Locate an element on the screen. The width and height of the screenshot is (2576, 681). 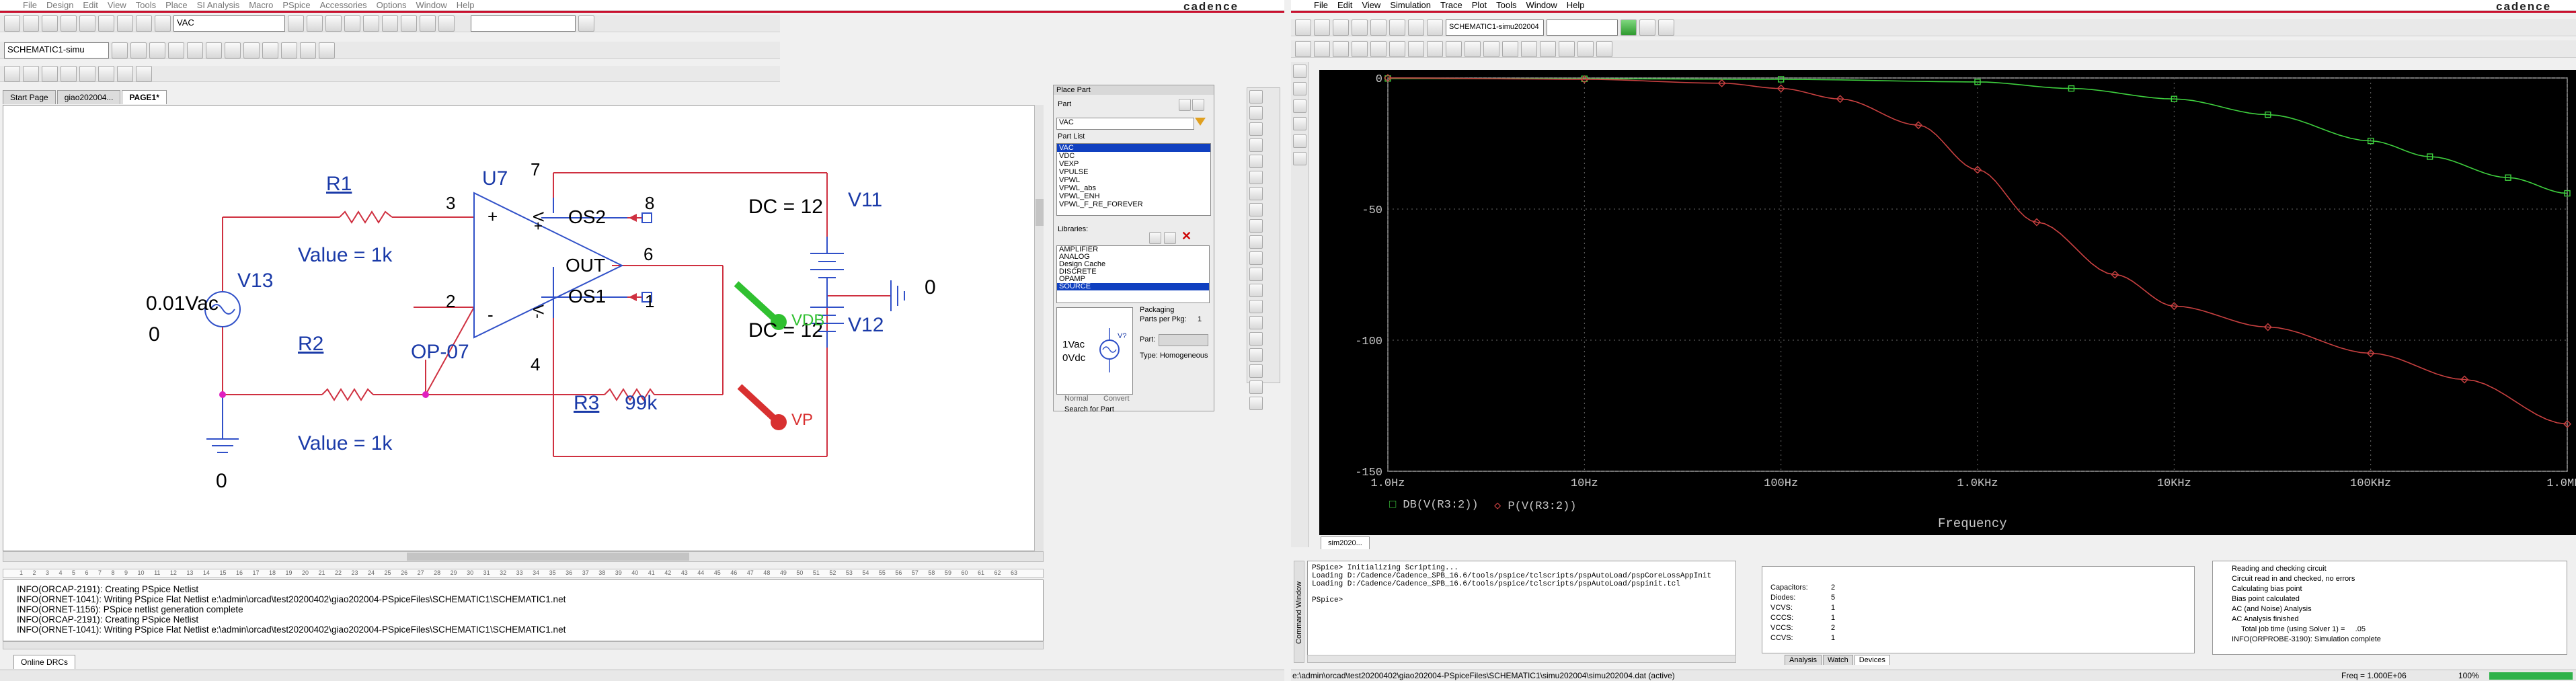
pspice-menu-trace: Trace is located at coordinates (1451, 5).